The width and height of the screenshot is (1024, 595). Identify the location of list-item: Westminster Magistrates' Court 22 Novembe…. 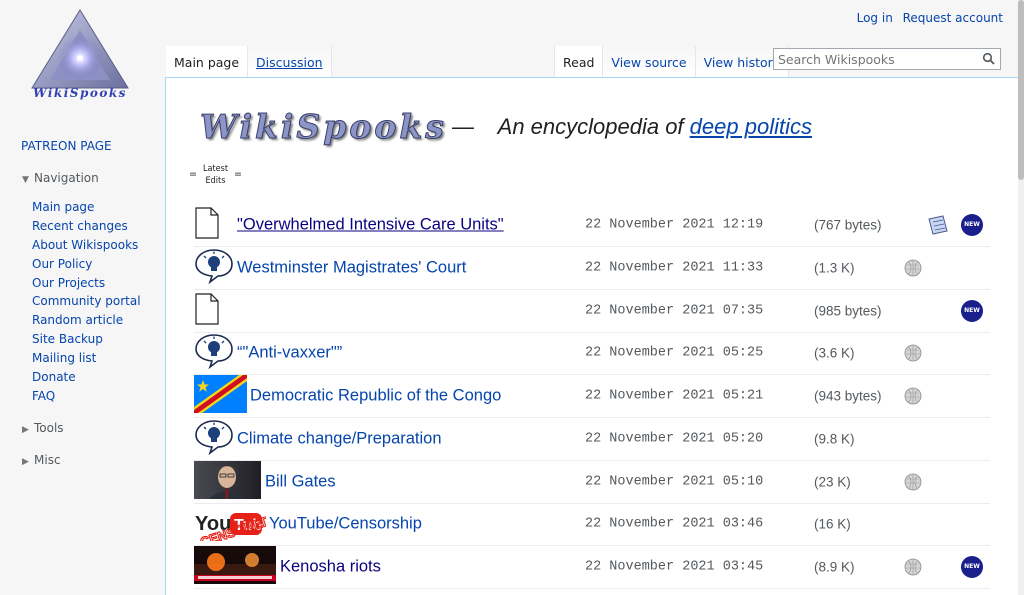
(592, 268).